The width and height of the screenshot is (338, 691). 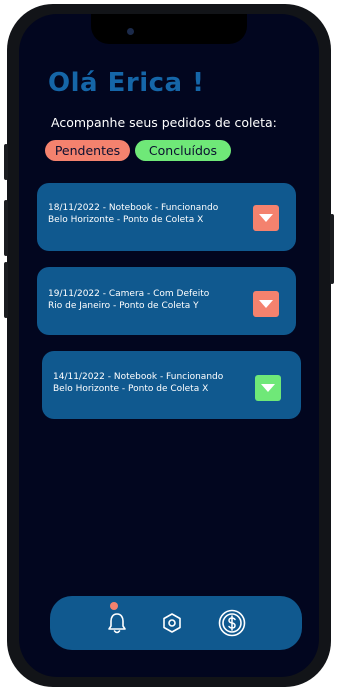 I want to click on filter-completed-button: Concluídos, so click(x=183, y=150).